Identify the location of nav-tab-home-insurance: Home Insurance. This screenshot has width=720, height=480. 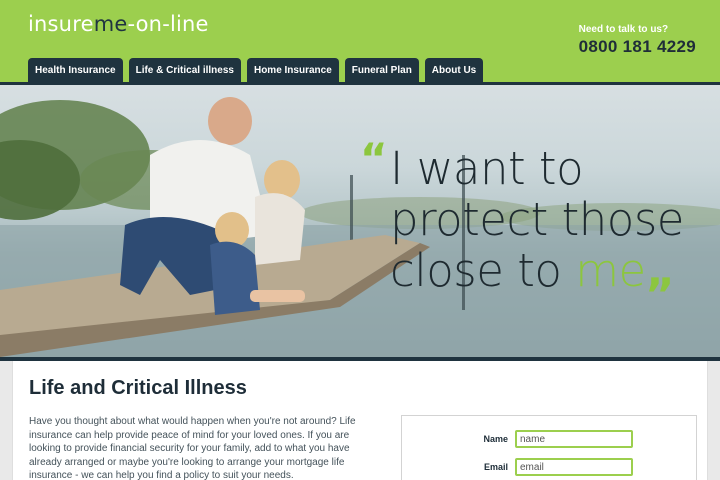
(292, 70).